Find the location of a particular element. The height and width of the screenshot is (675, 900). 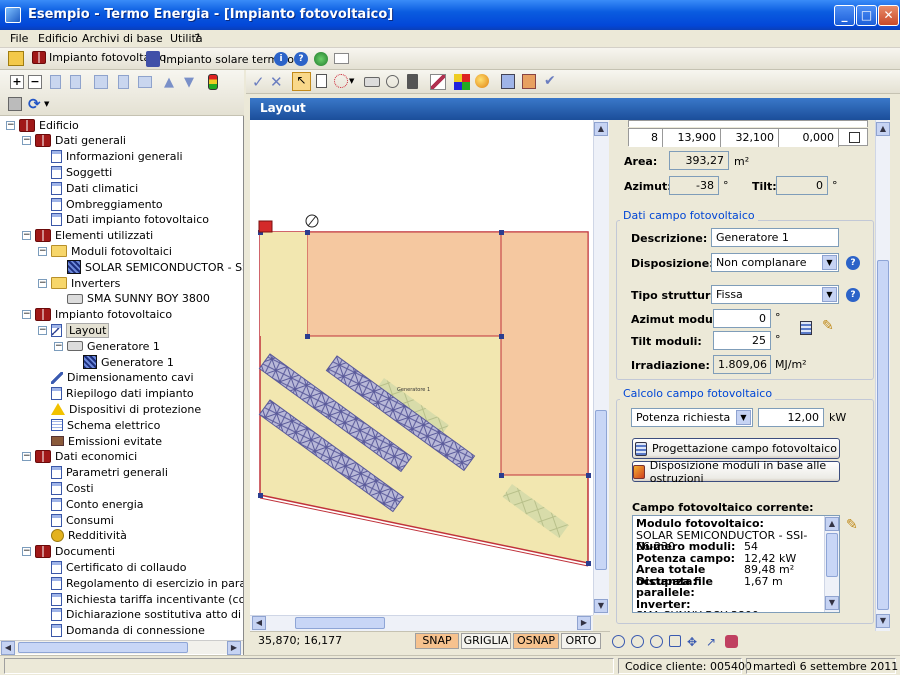

zoom-extents-icon is located at coordinates (675, 641).